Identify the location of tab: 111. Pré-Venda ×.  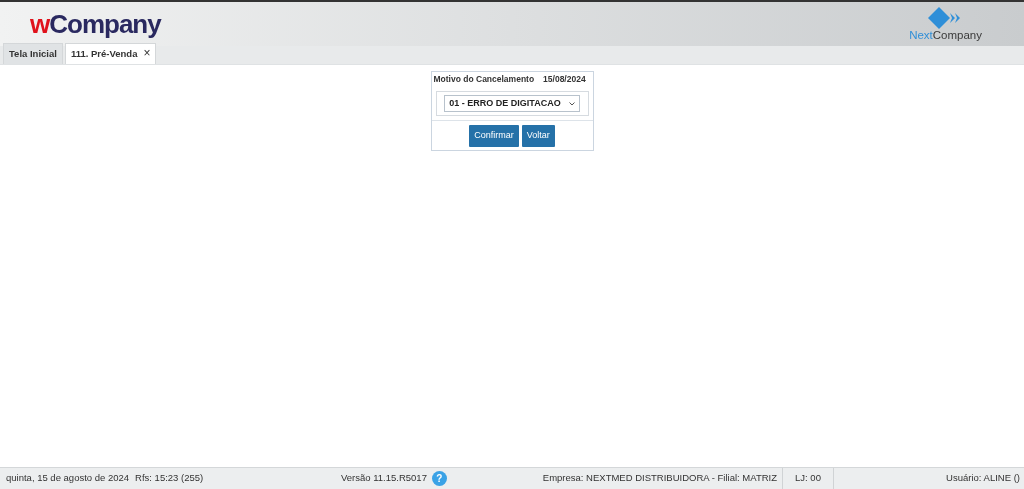
(110, 53).